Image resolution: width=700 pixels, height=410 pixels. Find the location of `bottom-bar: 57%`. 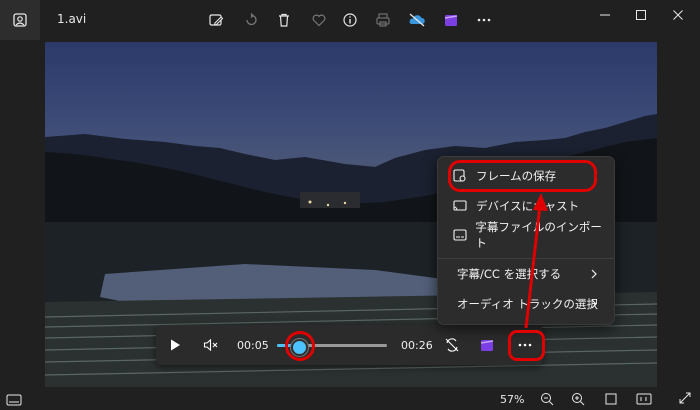

bottom-bar: 57% is located at coordinates (350, 397).